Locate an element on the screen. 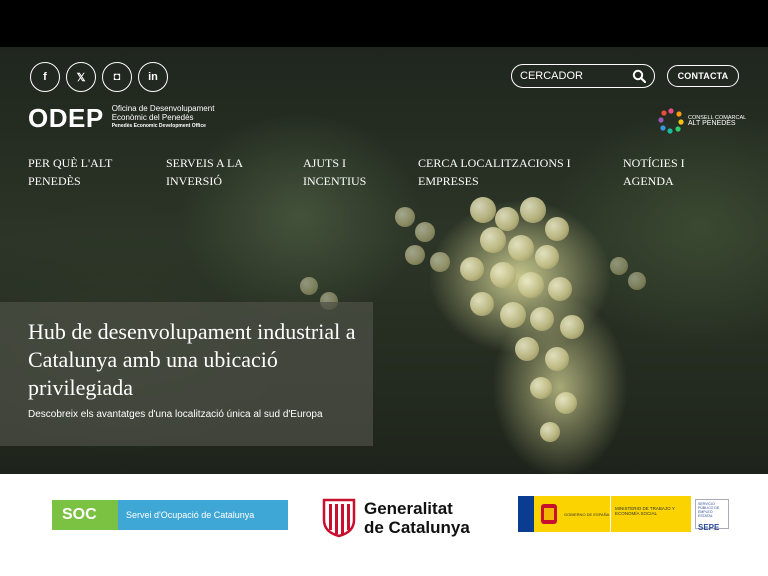  nav-label: NOTÍCIES I is located at coordinates (654, 163).